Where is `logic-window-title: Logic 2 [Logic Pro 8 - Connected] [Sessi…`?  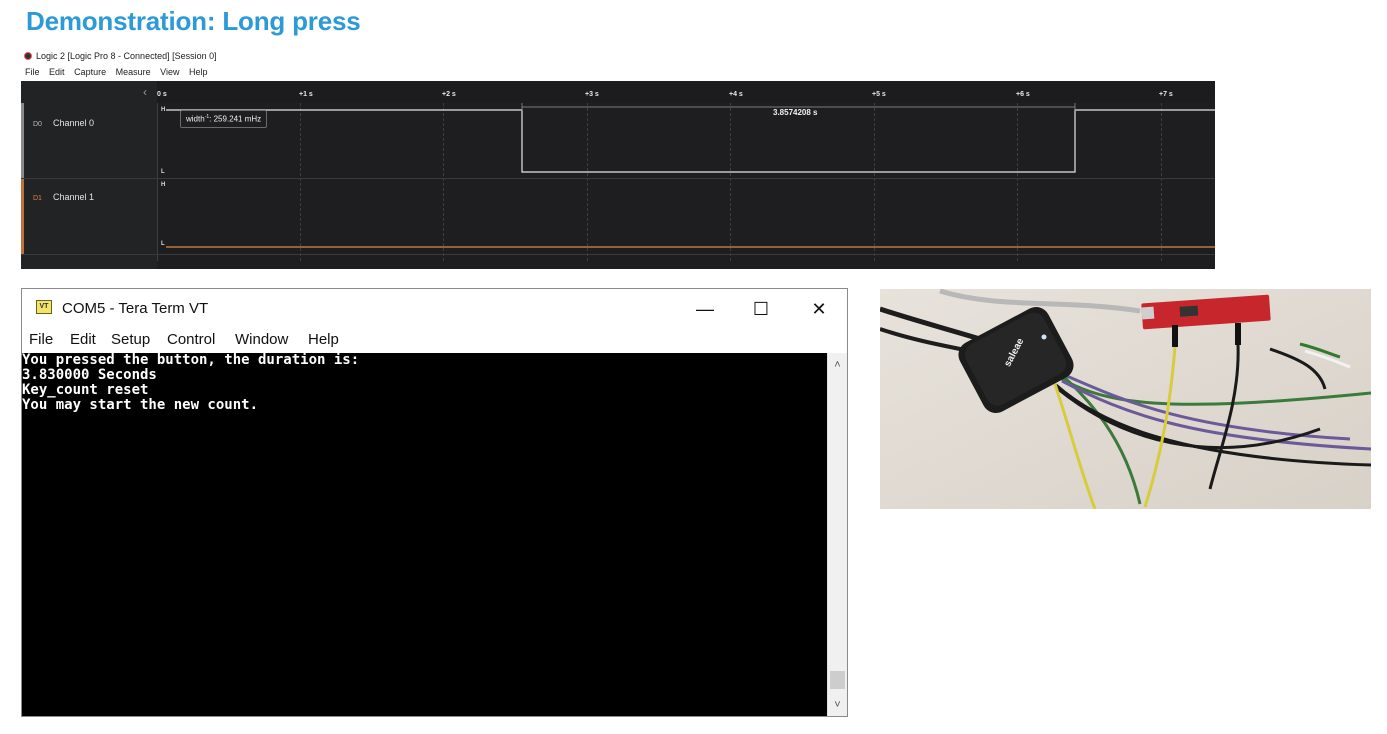 logic-window-title: Logic 2 [Logic Pro 8 - Connected] [Sessi… is located at coordinates (120, 56).